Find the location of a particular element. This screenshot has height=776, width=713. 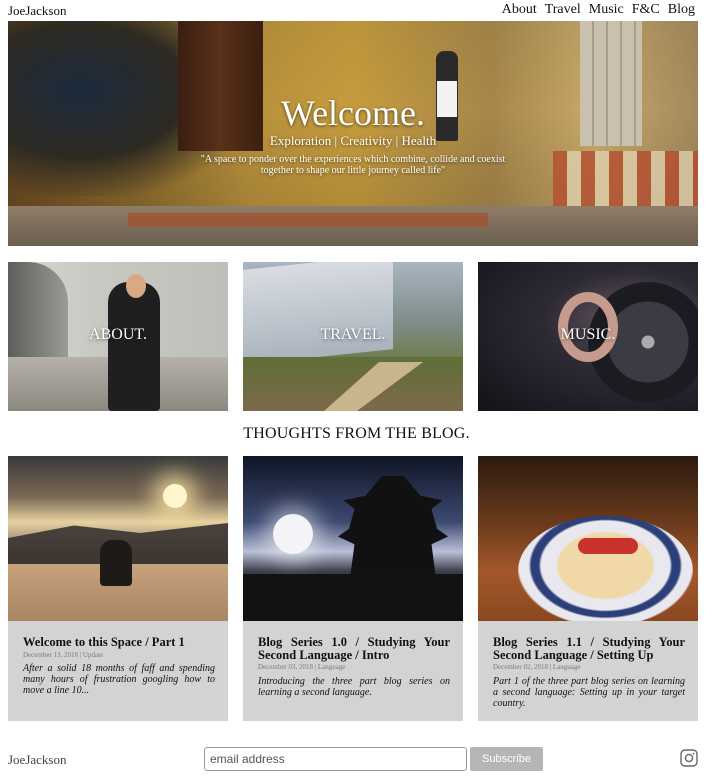

email-field is located at coordinates (335, 759).